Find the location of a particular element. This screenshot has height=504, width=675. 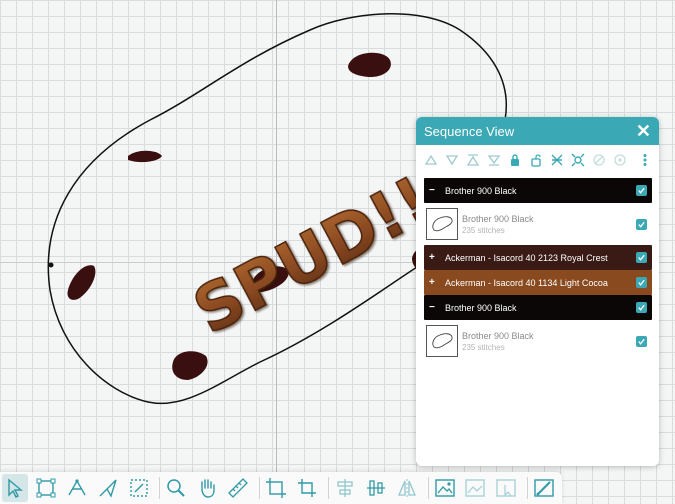

group-icon is located at coordinates (556, 160).